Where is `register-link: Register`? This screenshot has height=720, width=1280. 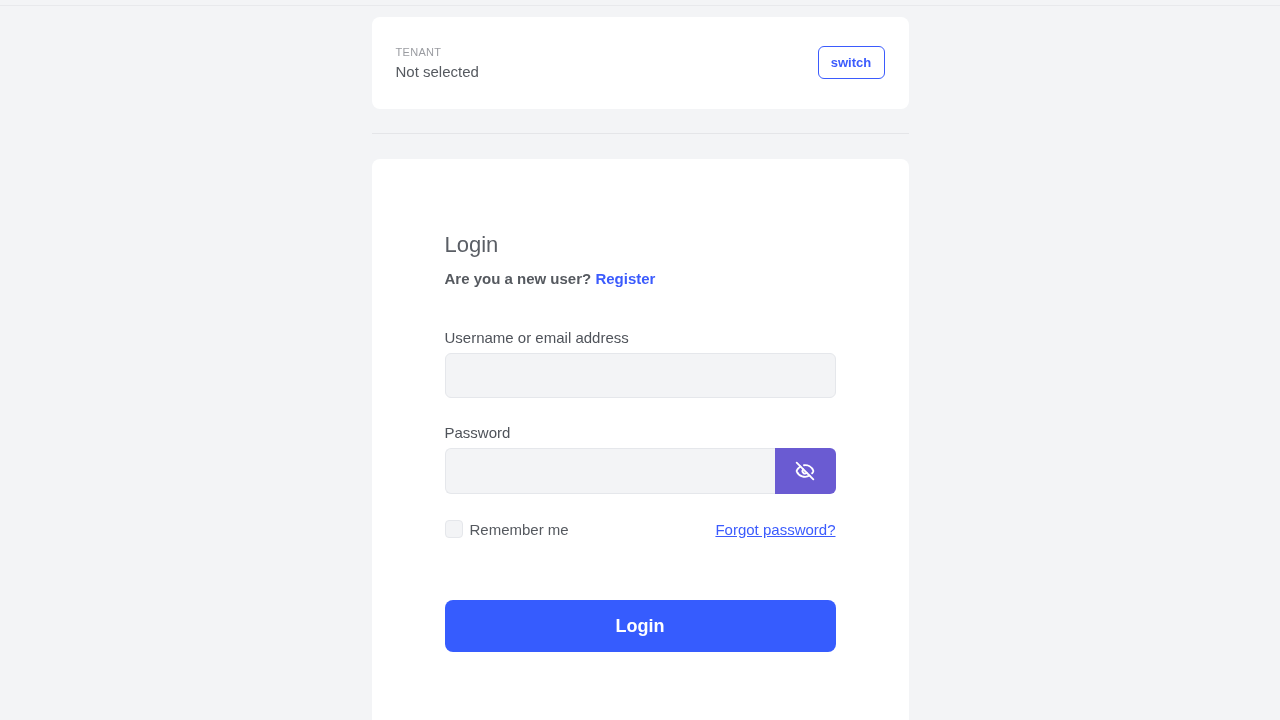 register-link: Register is located at coordinates (625, 278).